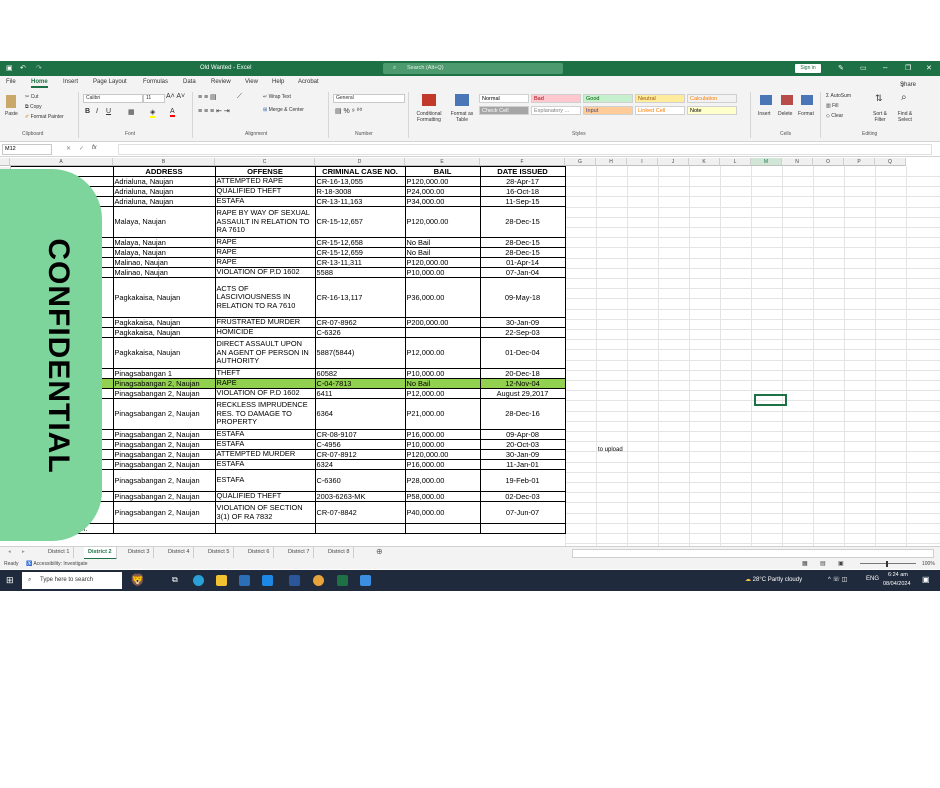 The height and width of the screenshot is (788, 940). I want to click on word-icon, so click(294, 580).